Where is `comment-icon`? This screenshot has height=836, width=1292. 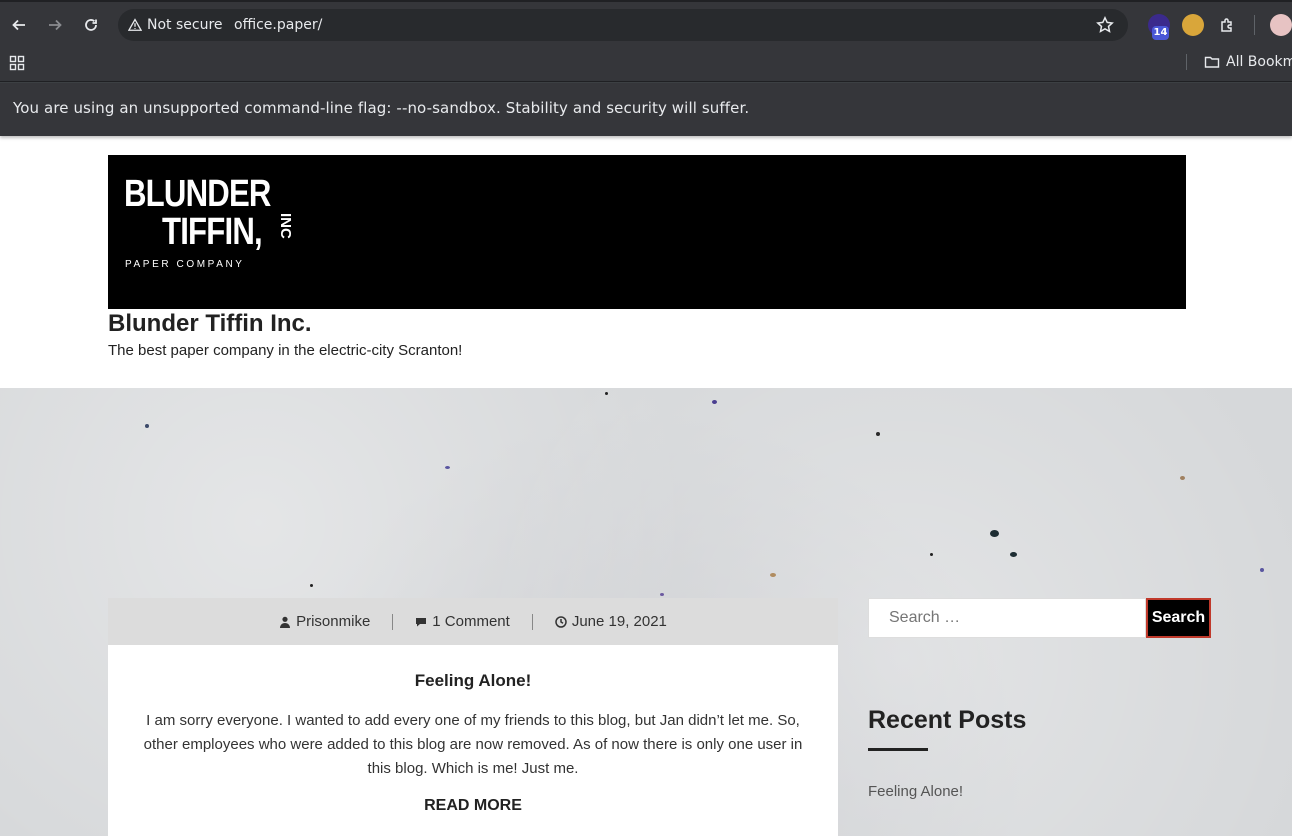 comment-icon is located at coordinates (421, 621).